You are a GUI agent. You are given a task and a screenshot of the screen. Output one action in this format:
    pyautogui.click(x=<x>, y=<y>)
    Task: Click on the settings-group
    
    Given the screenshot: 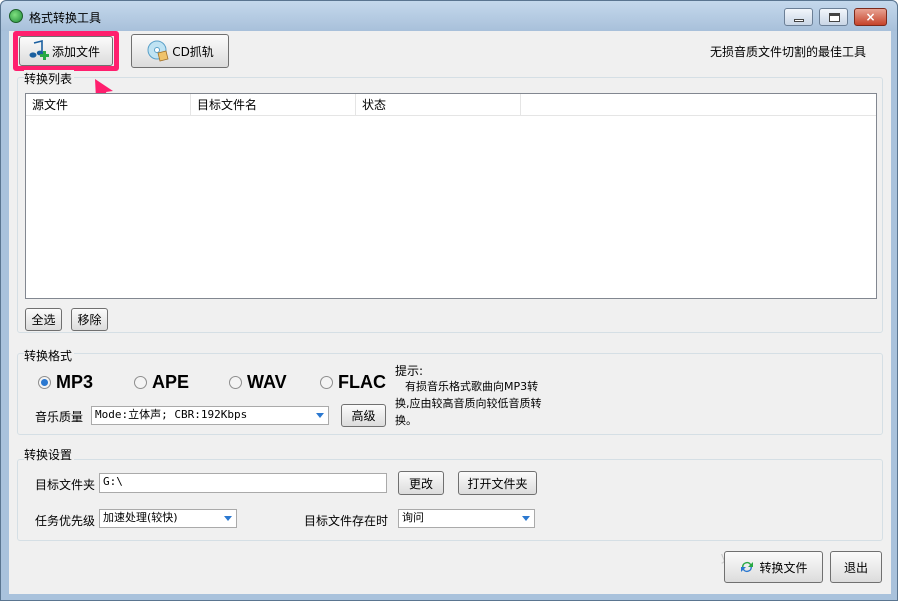 What is the action you would take?
    pyautogui.click(x=450, y=500)
    